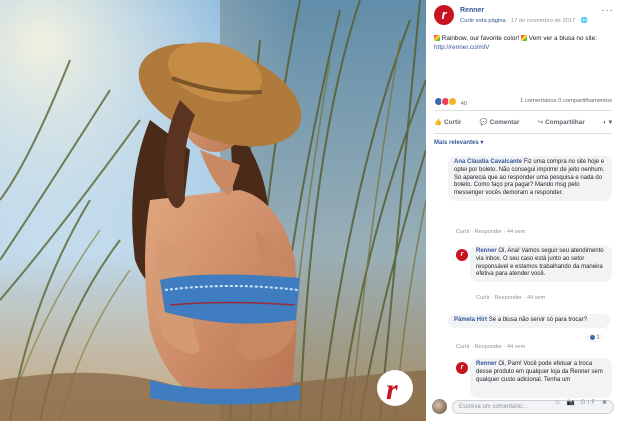 Image resolution: width=620 pixels, height=421 pixels. What do you see at coordinates (483, 21) in the screenshot?
I see `follow-page-link: Curtir esta página` at bounding box center [483, 21].